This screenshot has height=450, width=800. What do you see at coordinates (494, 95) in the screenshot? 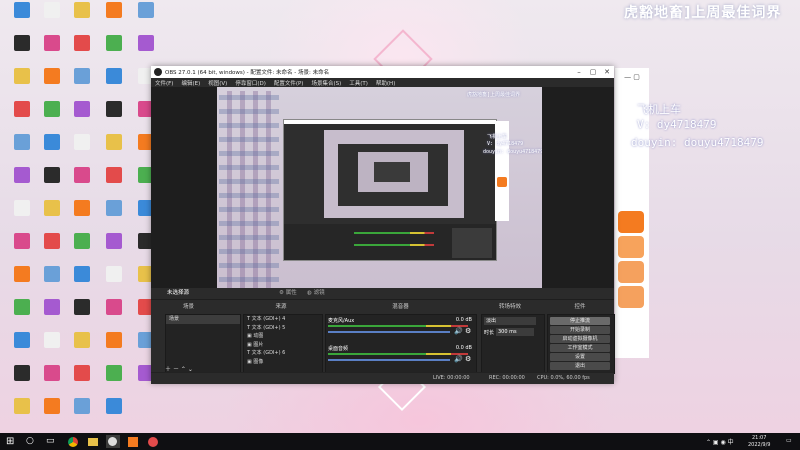
I see `nested-overlay-line: 虎豁地畜]上周最佳词界` at bounding box center [494, 95].